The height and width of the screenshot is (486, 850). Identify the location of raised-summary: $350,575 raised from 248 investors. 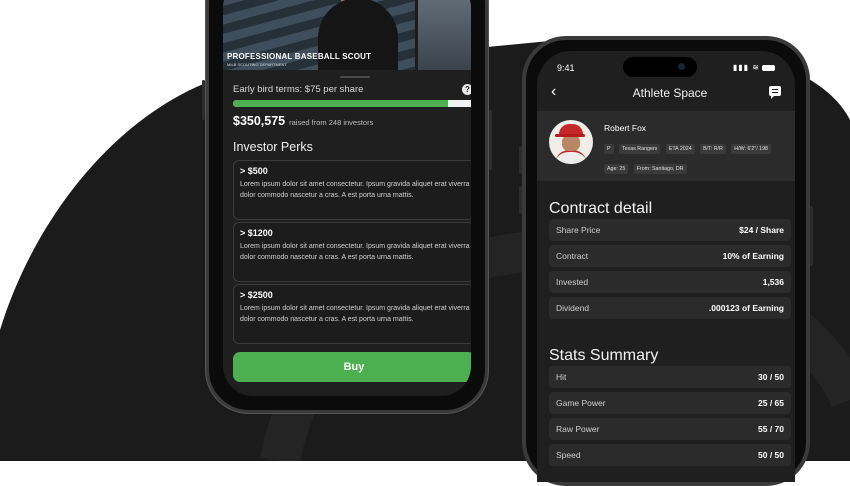
(303, 121).